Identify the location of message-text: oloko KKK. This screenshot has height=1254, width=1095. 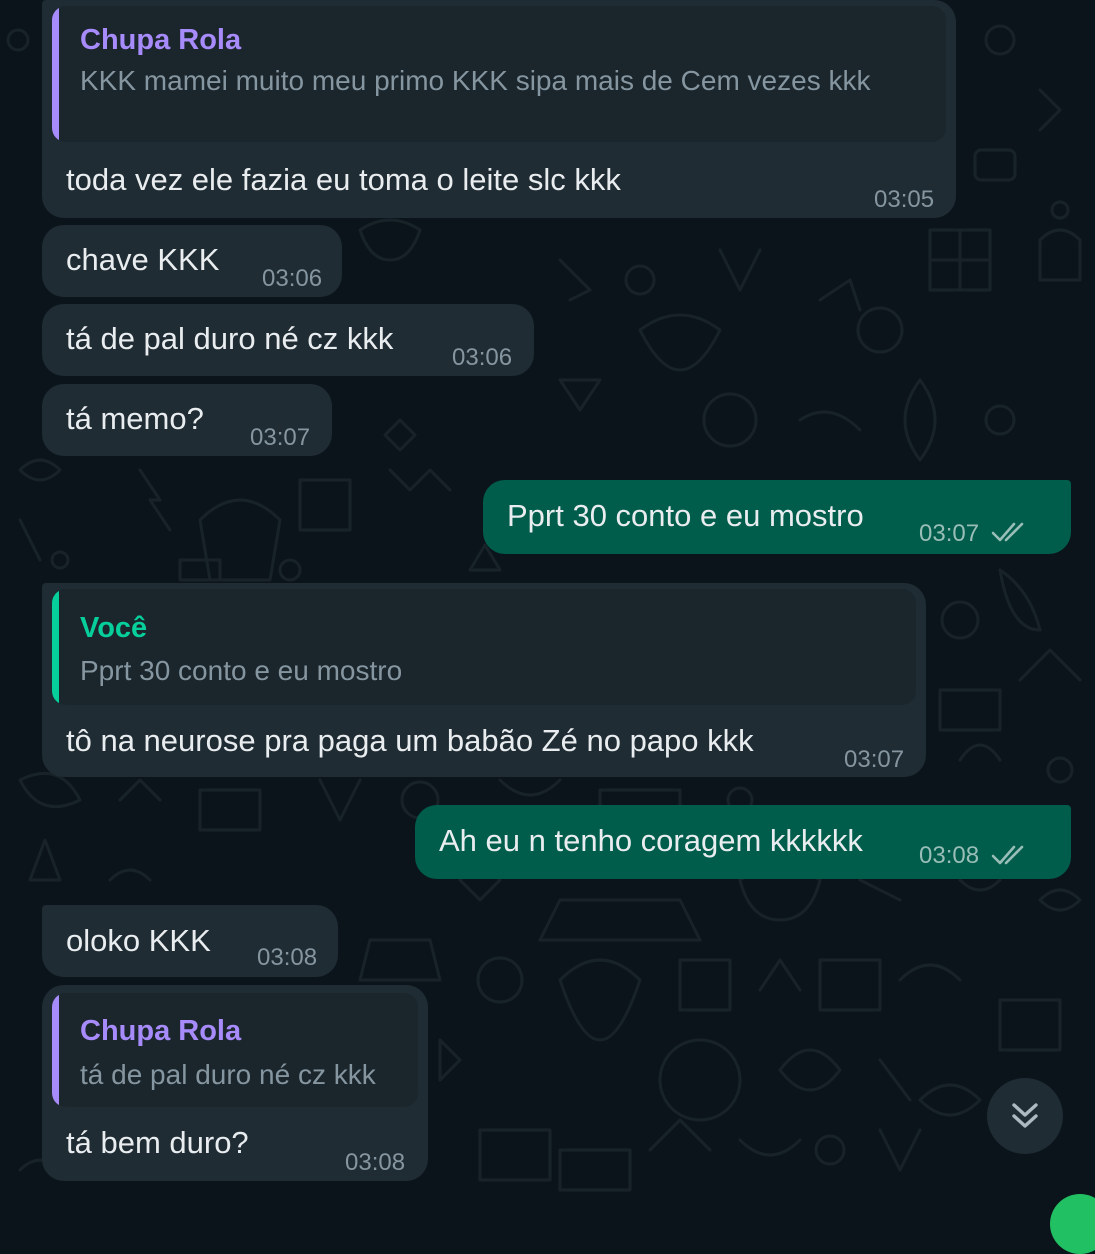
(138, 940).